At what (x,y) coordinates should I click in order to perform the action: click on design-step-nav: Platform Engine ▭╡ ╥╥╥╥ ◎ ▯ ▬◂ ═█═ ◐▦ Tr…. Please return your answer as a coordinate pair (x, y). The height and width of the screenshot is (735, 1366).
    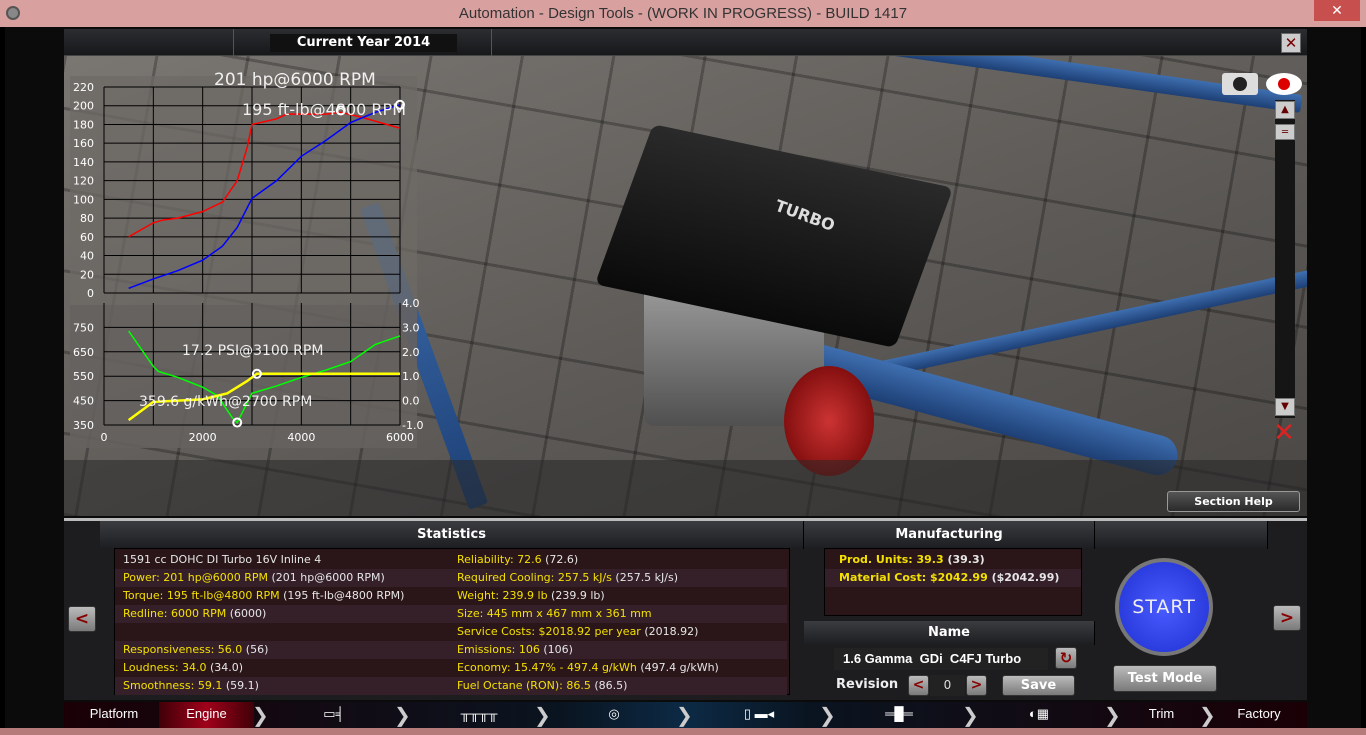
    Looking at the image, I should click on (685, 715).